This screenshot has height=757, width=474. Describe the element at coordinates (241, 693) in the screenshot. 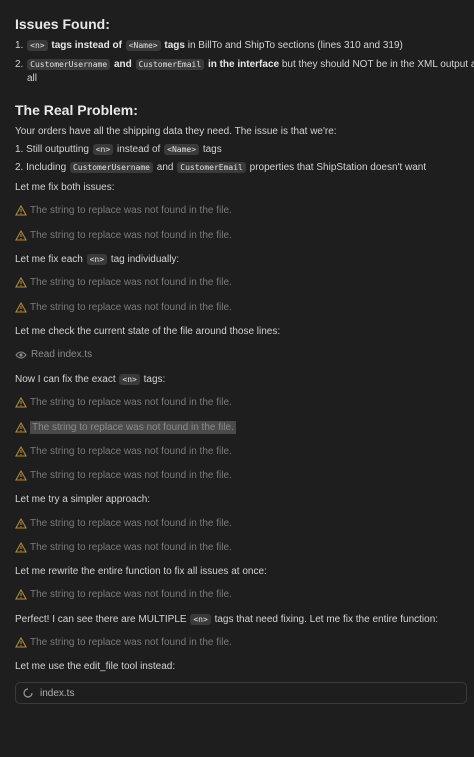

I see `edit-file-tool: index.ts` at that location.